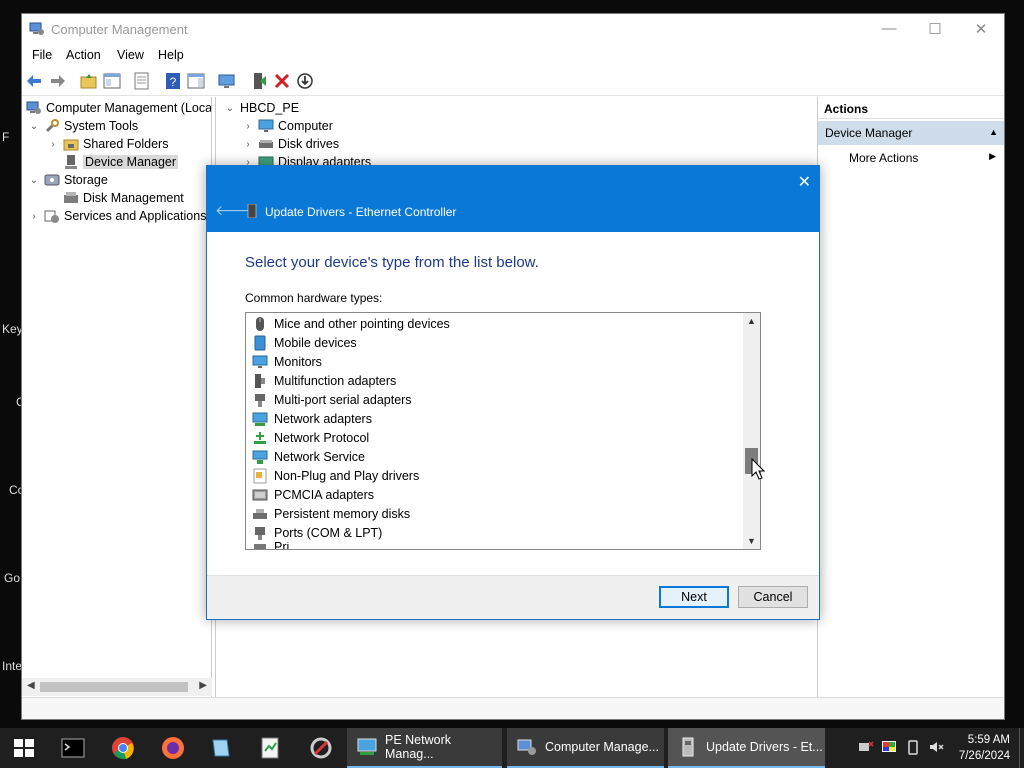 The image size is (1024, 768). What do you see at coordinates (114, 687) in the screenshot?
I see `scrollbar-thumb` at bounding box center [114, 687].